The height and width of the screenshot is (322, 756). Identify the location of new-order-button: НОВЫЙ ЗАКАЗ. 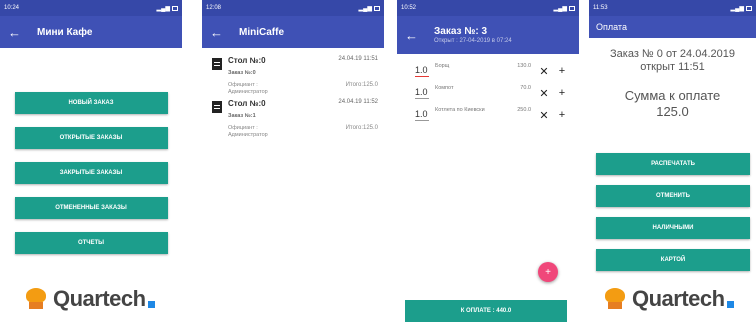
(91, 103).